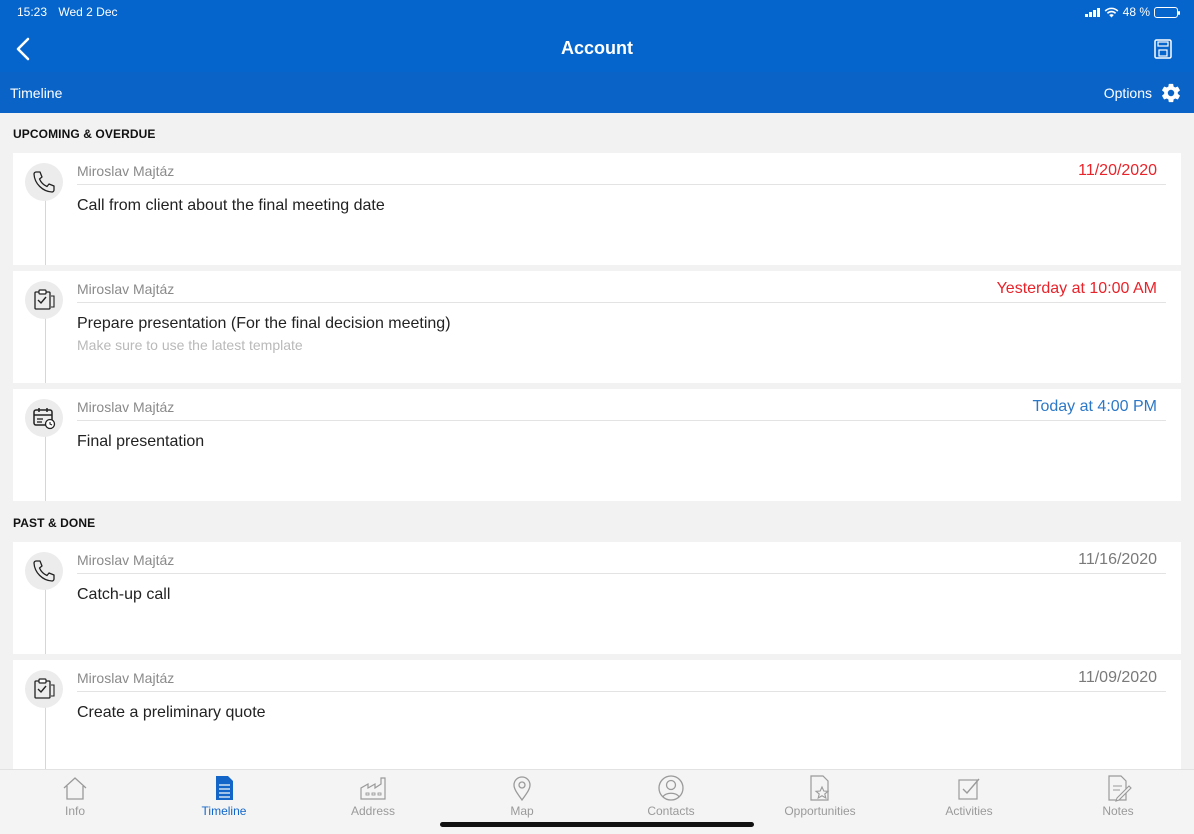 This screenshot has width=1194, height=834. What do you see at coordinates (224, 788) in the screenshot?
I see `timeline-icon` at bounding box center [224, 788].